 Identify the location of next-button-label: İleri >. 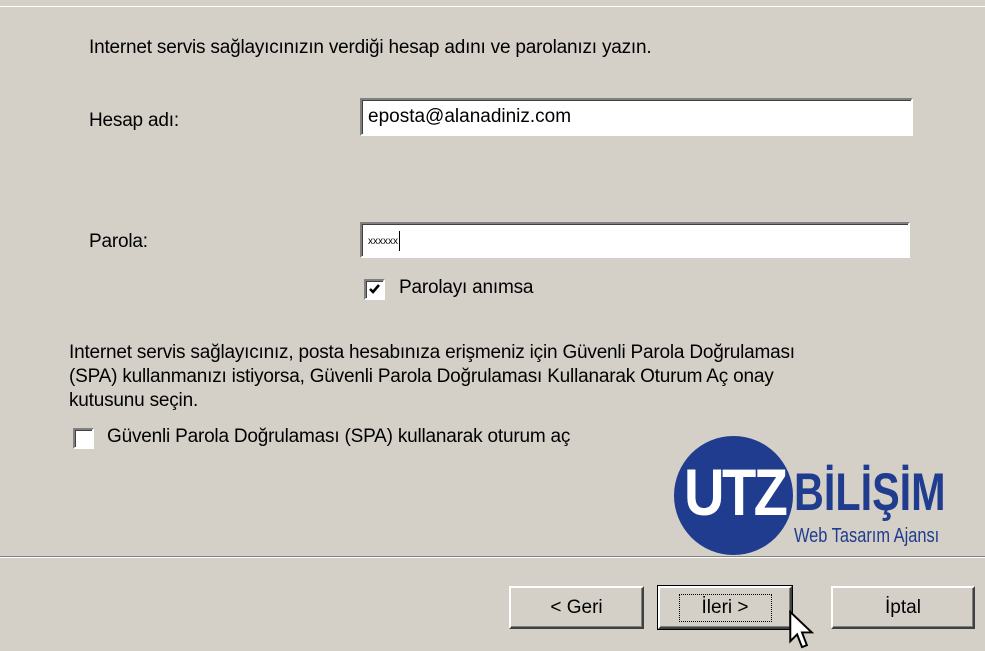
(725, 607).